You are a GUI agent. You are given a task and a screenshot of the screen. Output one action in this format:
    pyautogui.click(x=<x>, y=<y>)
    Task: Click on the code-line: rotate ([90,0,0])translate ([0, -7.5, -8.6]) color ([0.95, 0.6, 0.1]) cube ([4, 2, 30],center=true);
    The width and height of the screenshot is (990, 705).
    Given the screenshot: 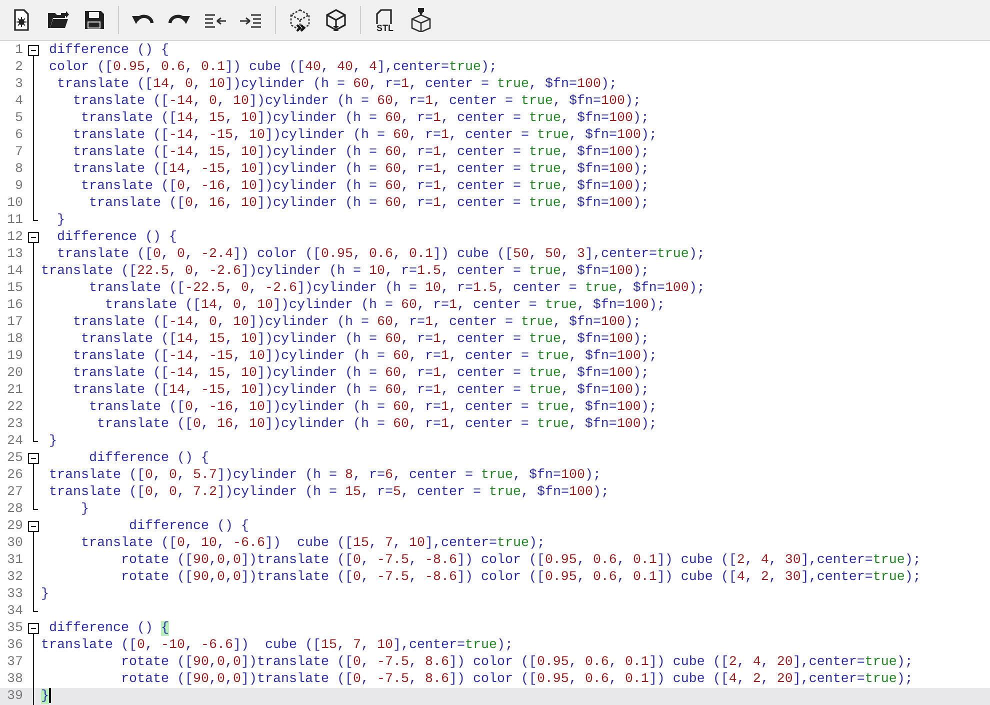 What is the action you would take?
    pyautogui.click(x=520, y=577)
    